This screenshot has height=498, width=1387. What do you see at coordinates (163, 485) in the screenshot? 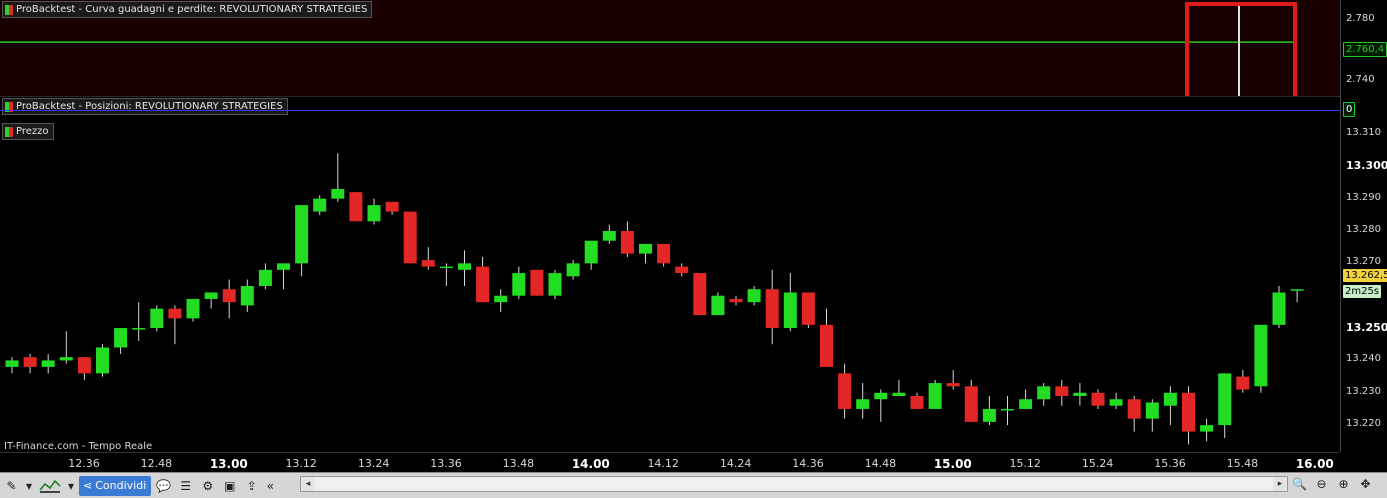
I see `comment-icon: 💬` at bounding box center [163, 485].